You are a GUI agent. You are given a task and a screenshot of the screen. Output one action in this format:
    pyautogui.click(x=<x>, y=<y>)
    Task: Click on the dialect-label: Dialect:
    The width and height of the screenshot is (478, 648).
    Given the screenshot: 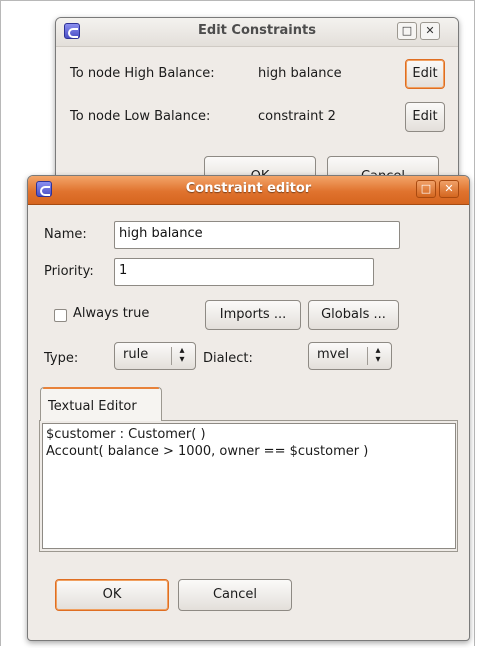 What is the action you would take?
    pyautogui.click(x=228, y=358)
    